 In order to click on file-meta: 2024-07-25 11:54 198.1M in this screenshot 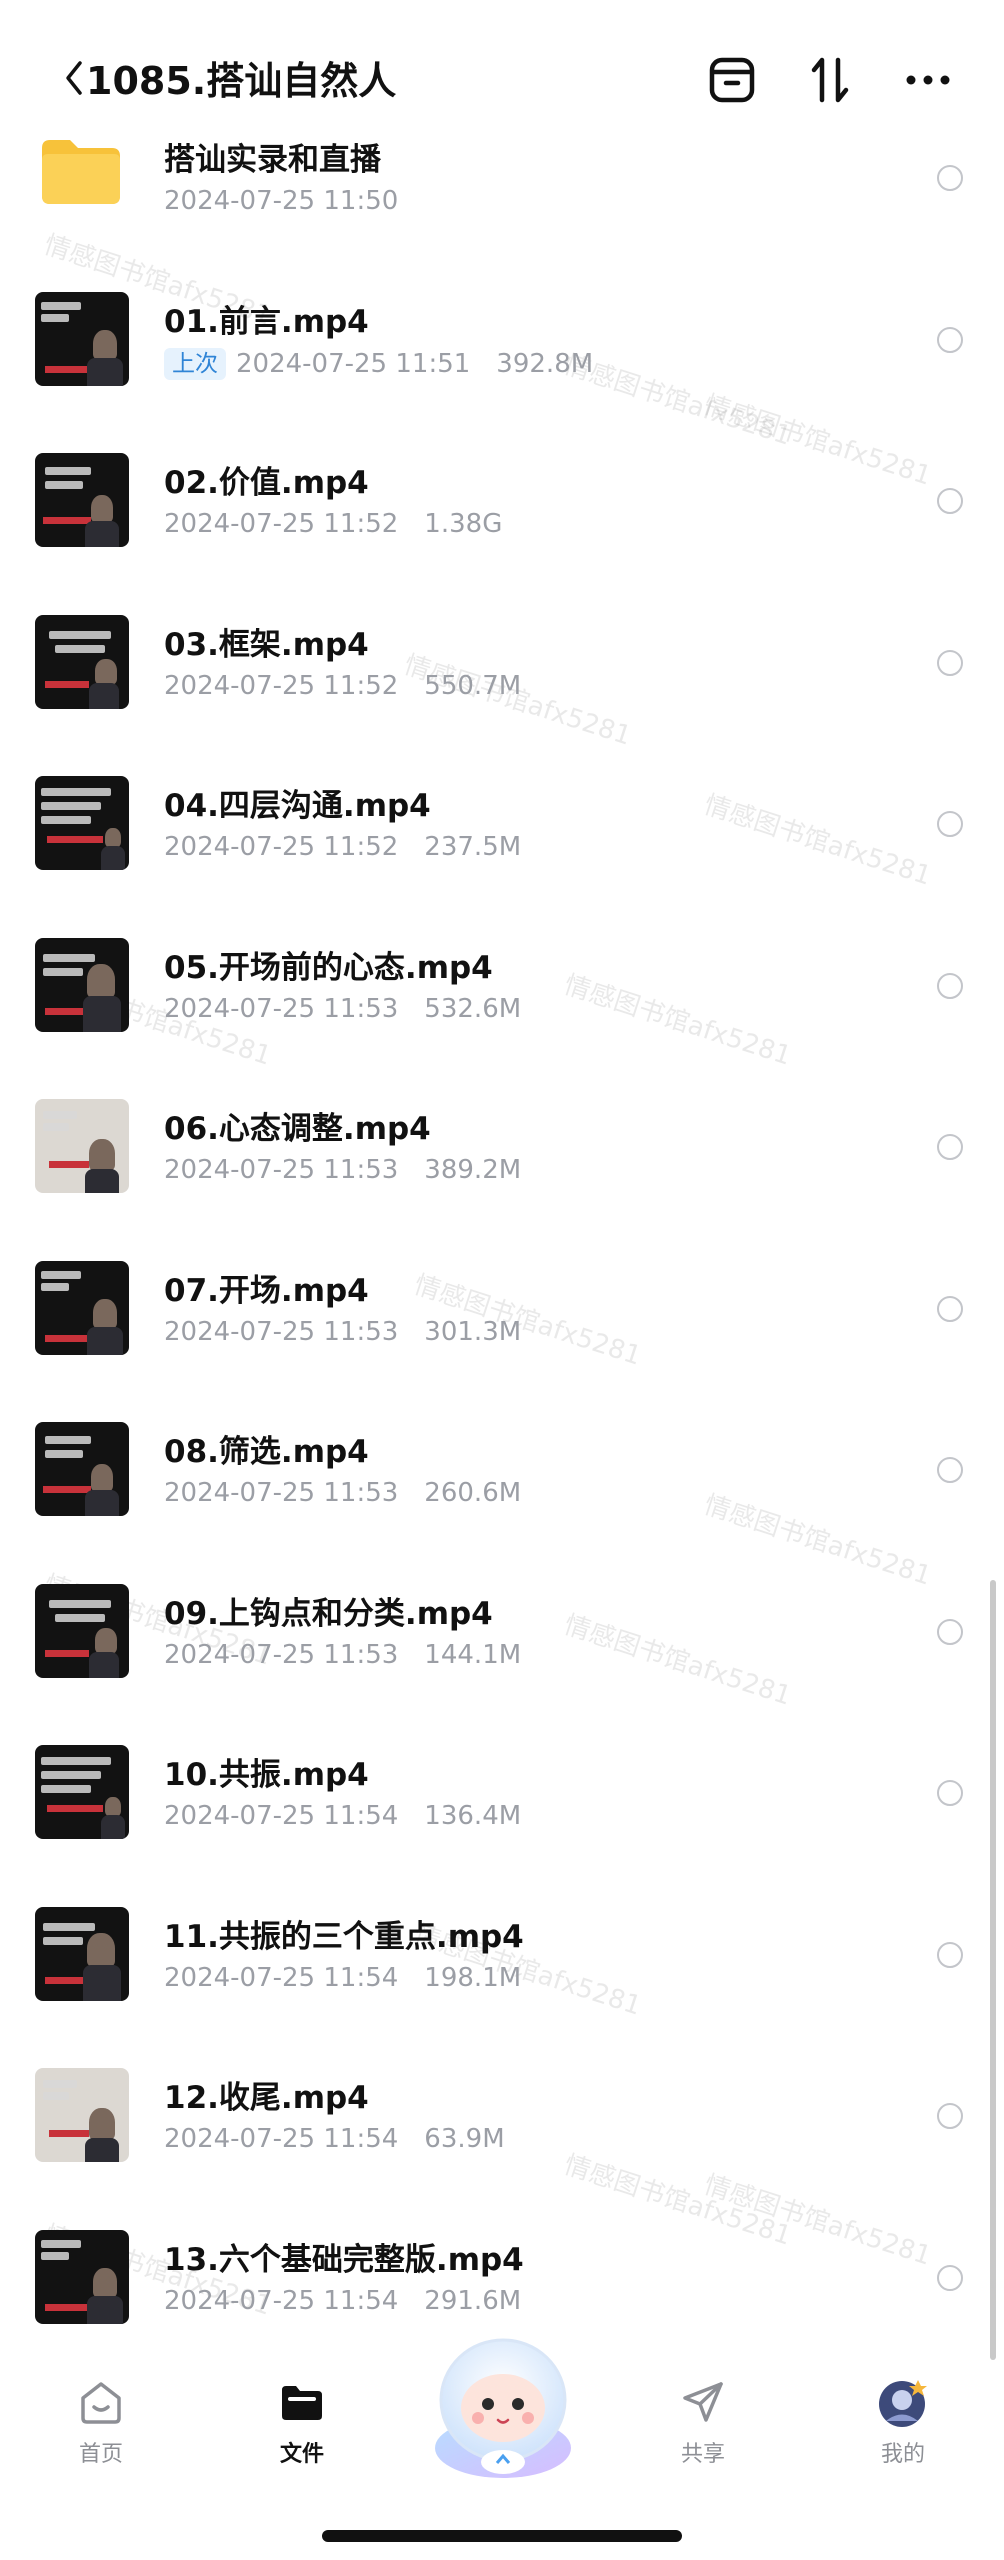, I will do `click(342, 1978)`.